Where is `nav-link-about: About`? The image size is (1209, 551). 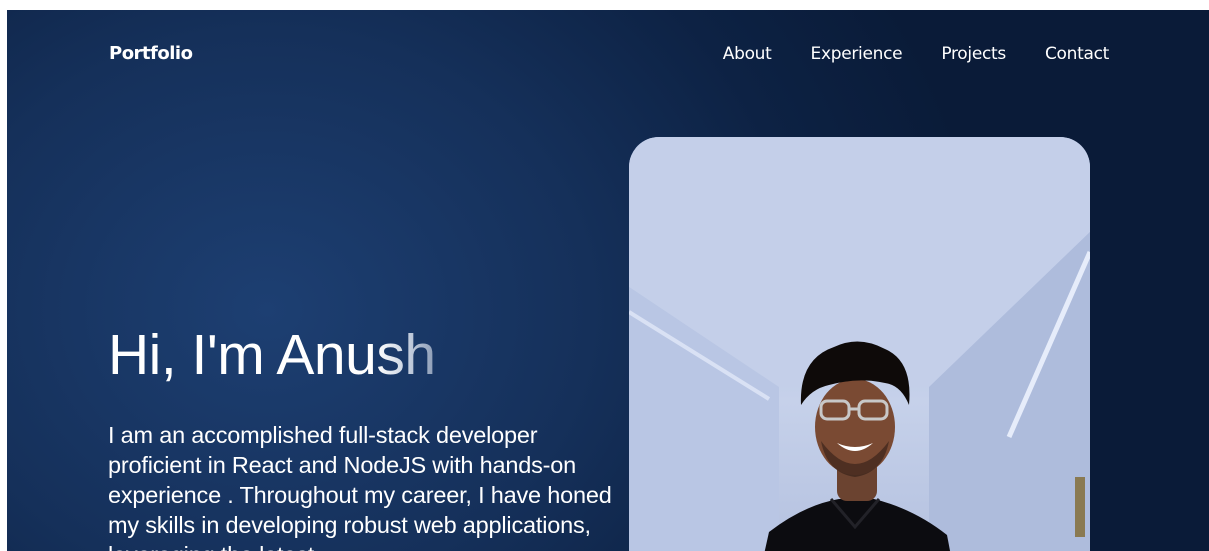 nav-link-about: About is located at coordinates (747, 54).